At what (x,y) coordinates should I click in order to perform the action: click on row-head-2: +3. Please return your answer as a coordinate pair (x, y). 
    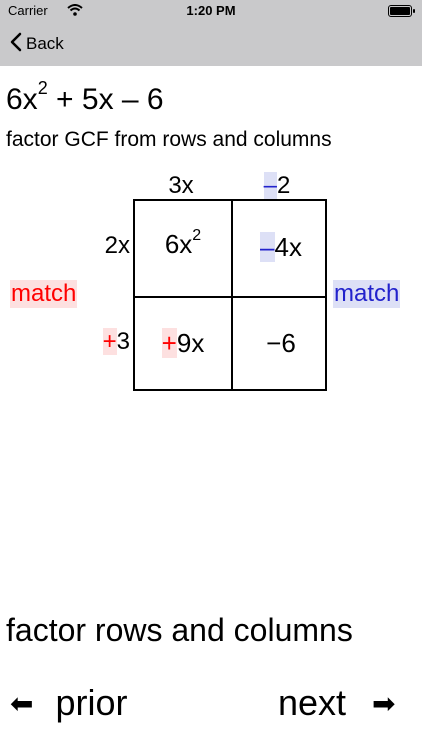
    Looking at the image, I should click on (116, 341).